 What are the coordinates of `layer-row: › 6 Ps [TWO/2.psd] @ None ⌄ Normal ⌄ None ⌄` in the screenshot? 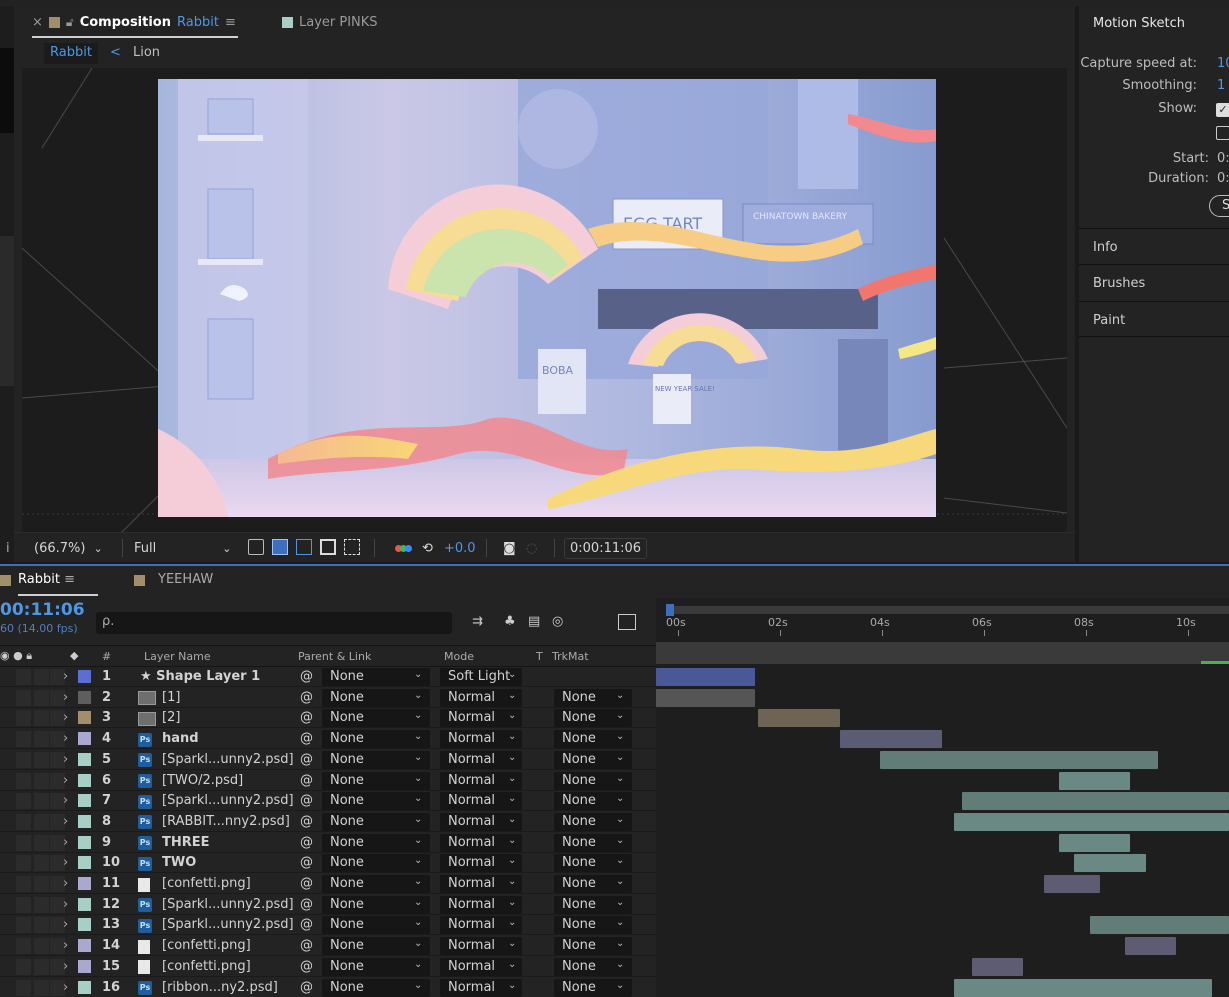 It's located at (328, 781).